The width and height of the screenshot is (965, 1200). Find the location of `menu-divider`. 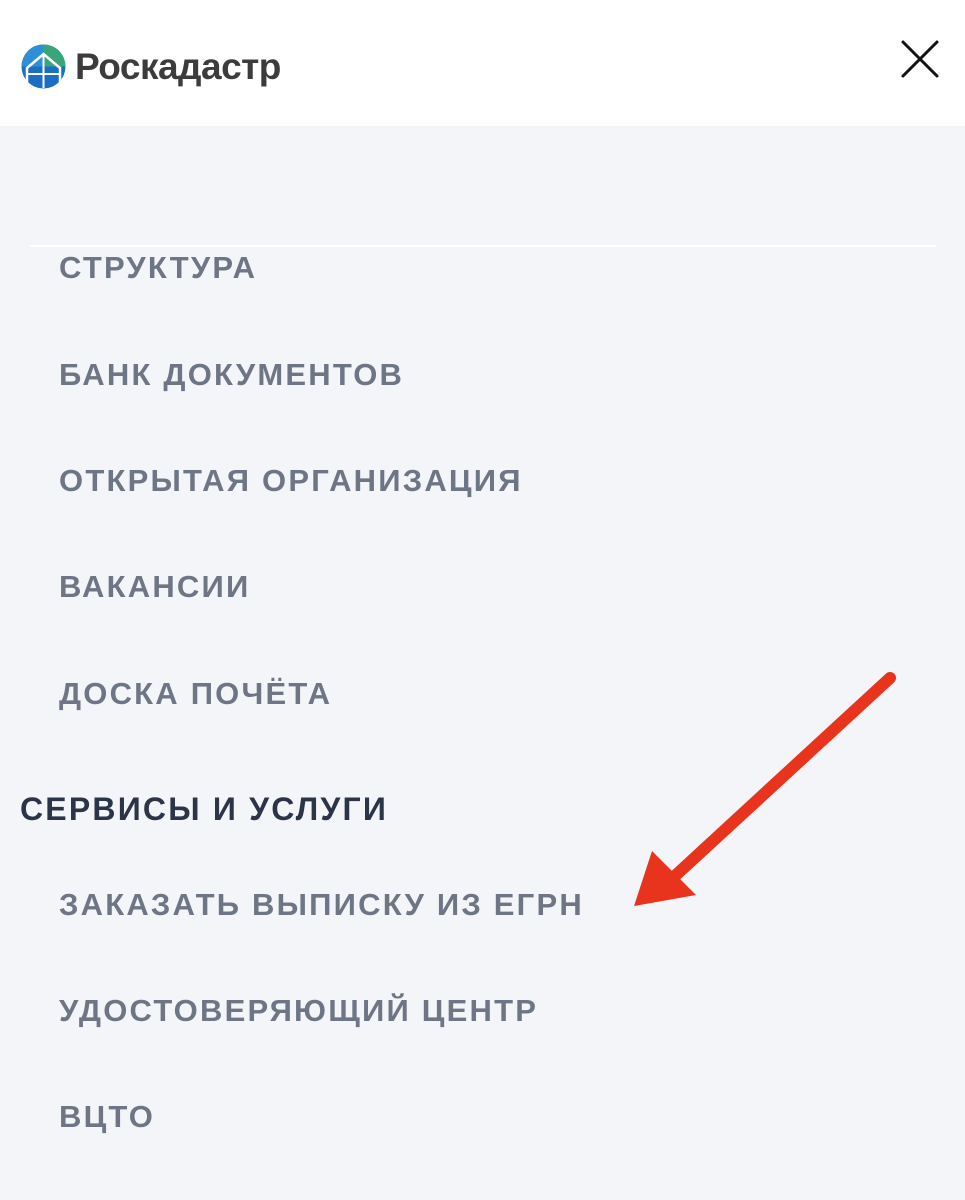

menu-divider is located at coordinates (483, 246).